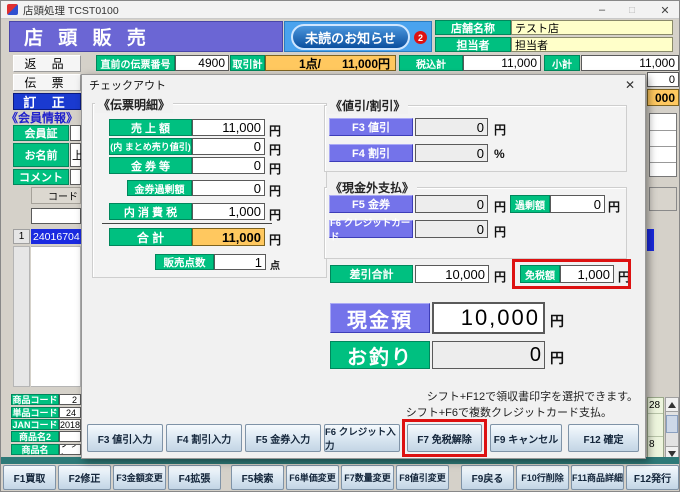 The height and width of the screenshot is (492, 680). I want to click on item-row-code: 24016704, so click(56, 236).